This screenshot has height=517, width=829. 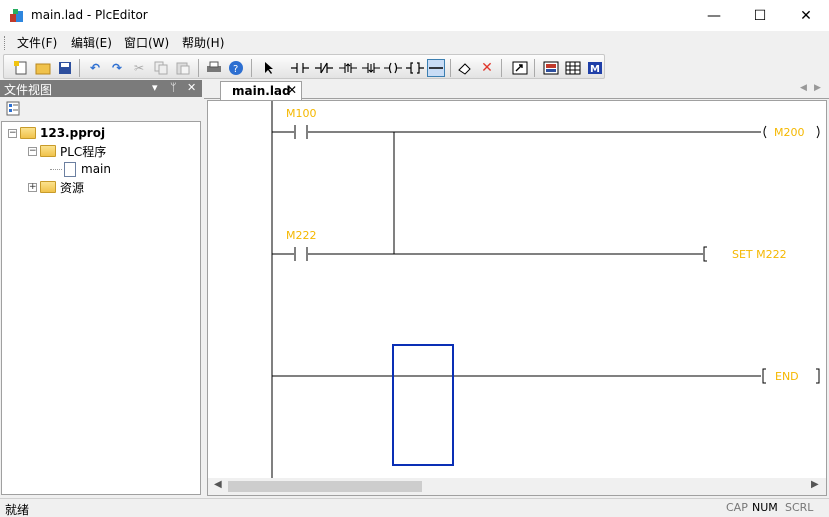 I want to click on minimize-button: —, so click(x=714, y=15).